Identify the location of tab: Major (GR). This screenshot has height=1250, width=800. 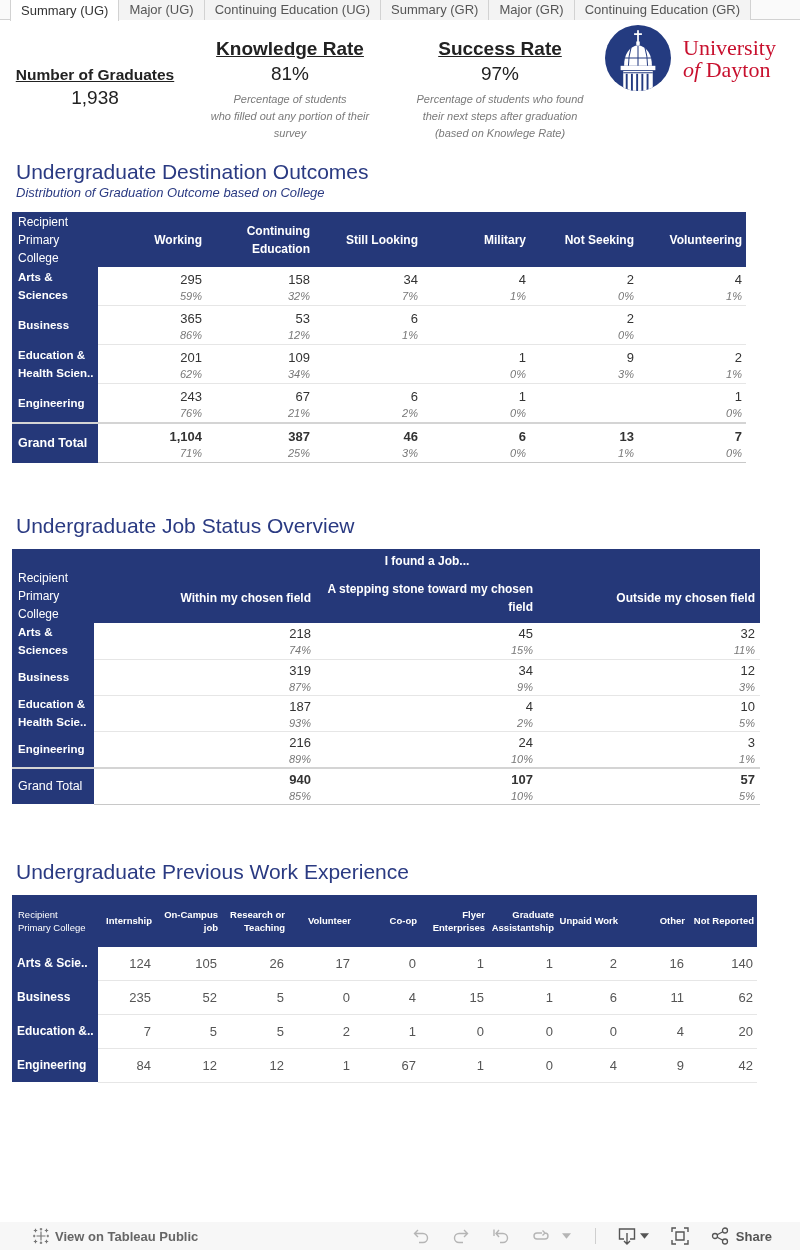
(532, 10).